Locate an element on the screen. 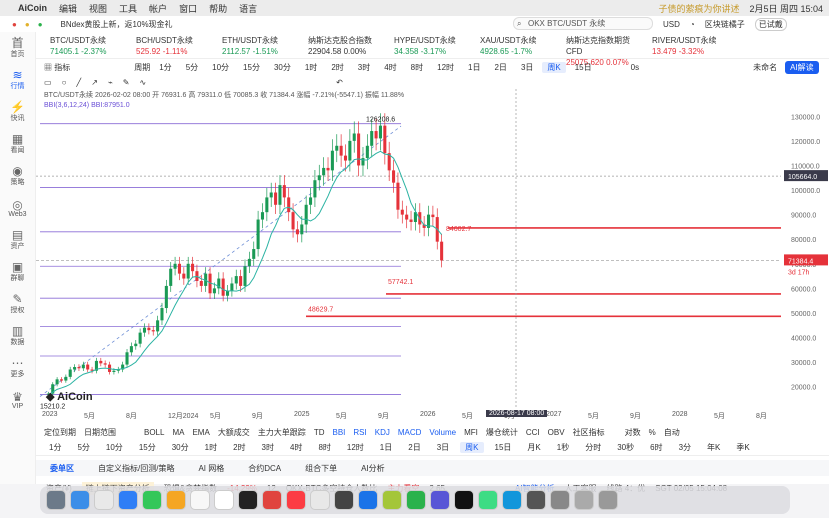 This screenshot has width=829, height=518. indicator-13: CCI is located at coordinates (533, 432).